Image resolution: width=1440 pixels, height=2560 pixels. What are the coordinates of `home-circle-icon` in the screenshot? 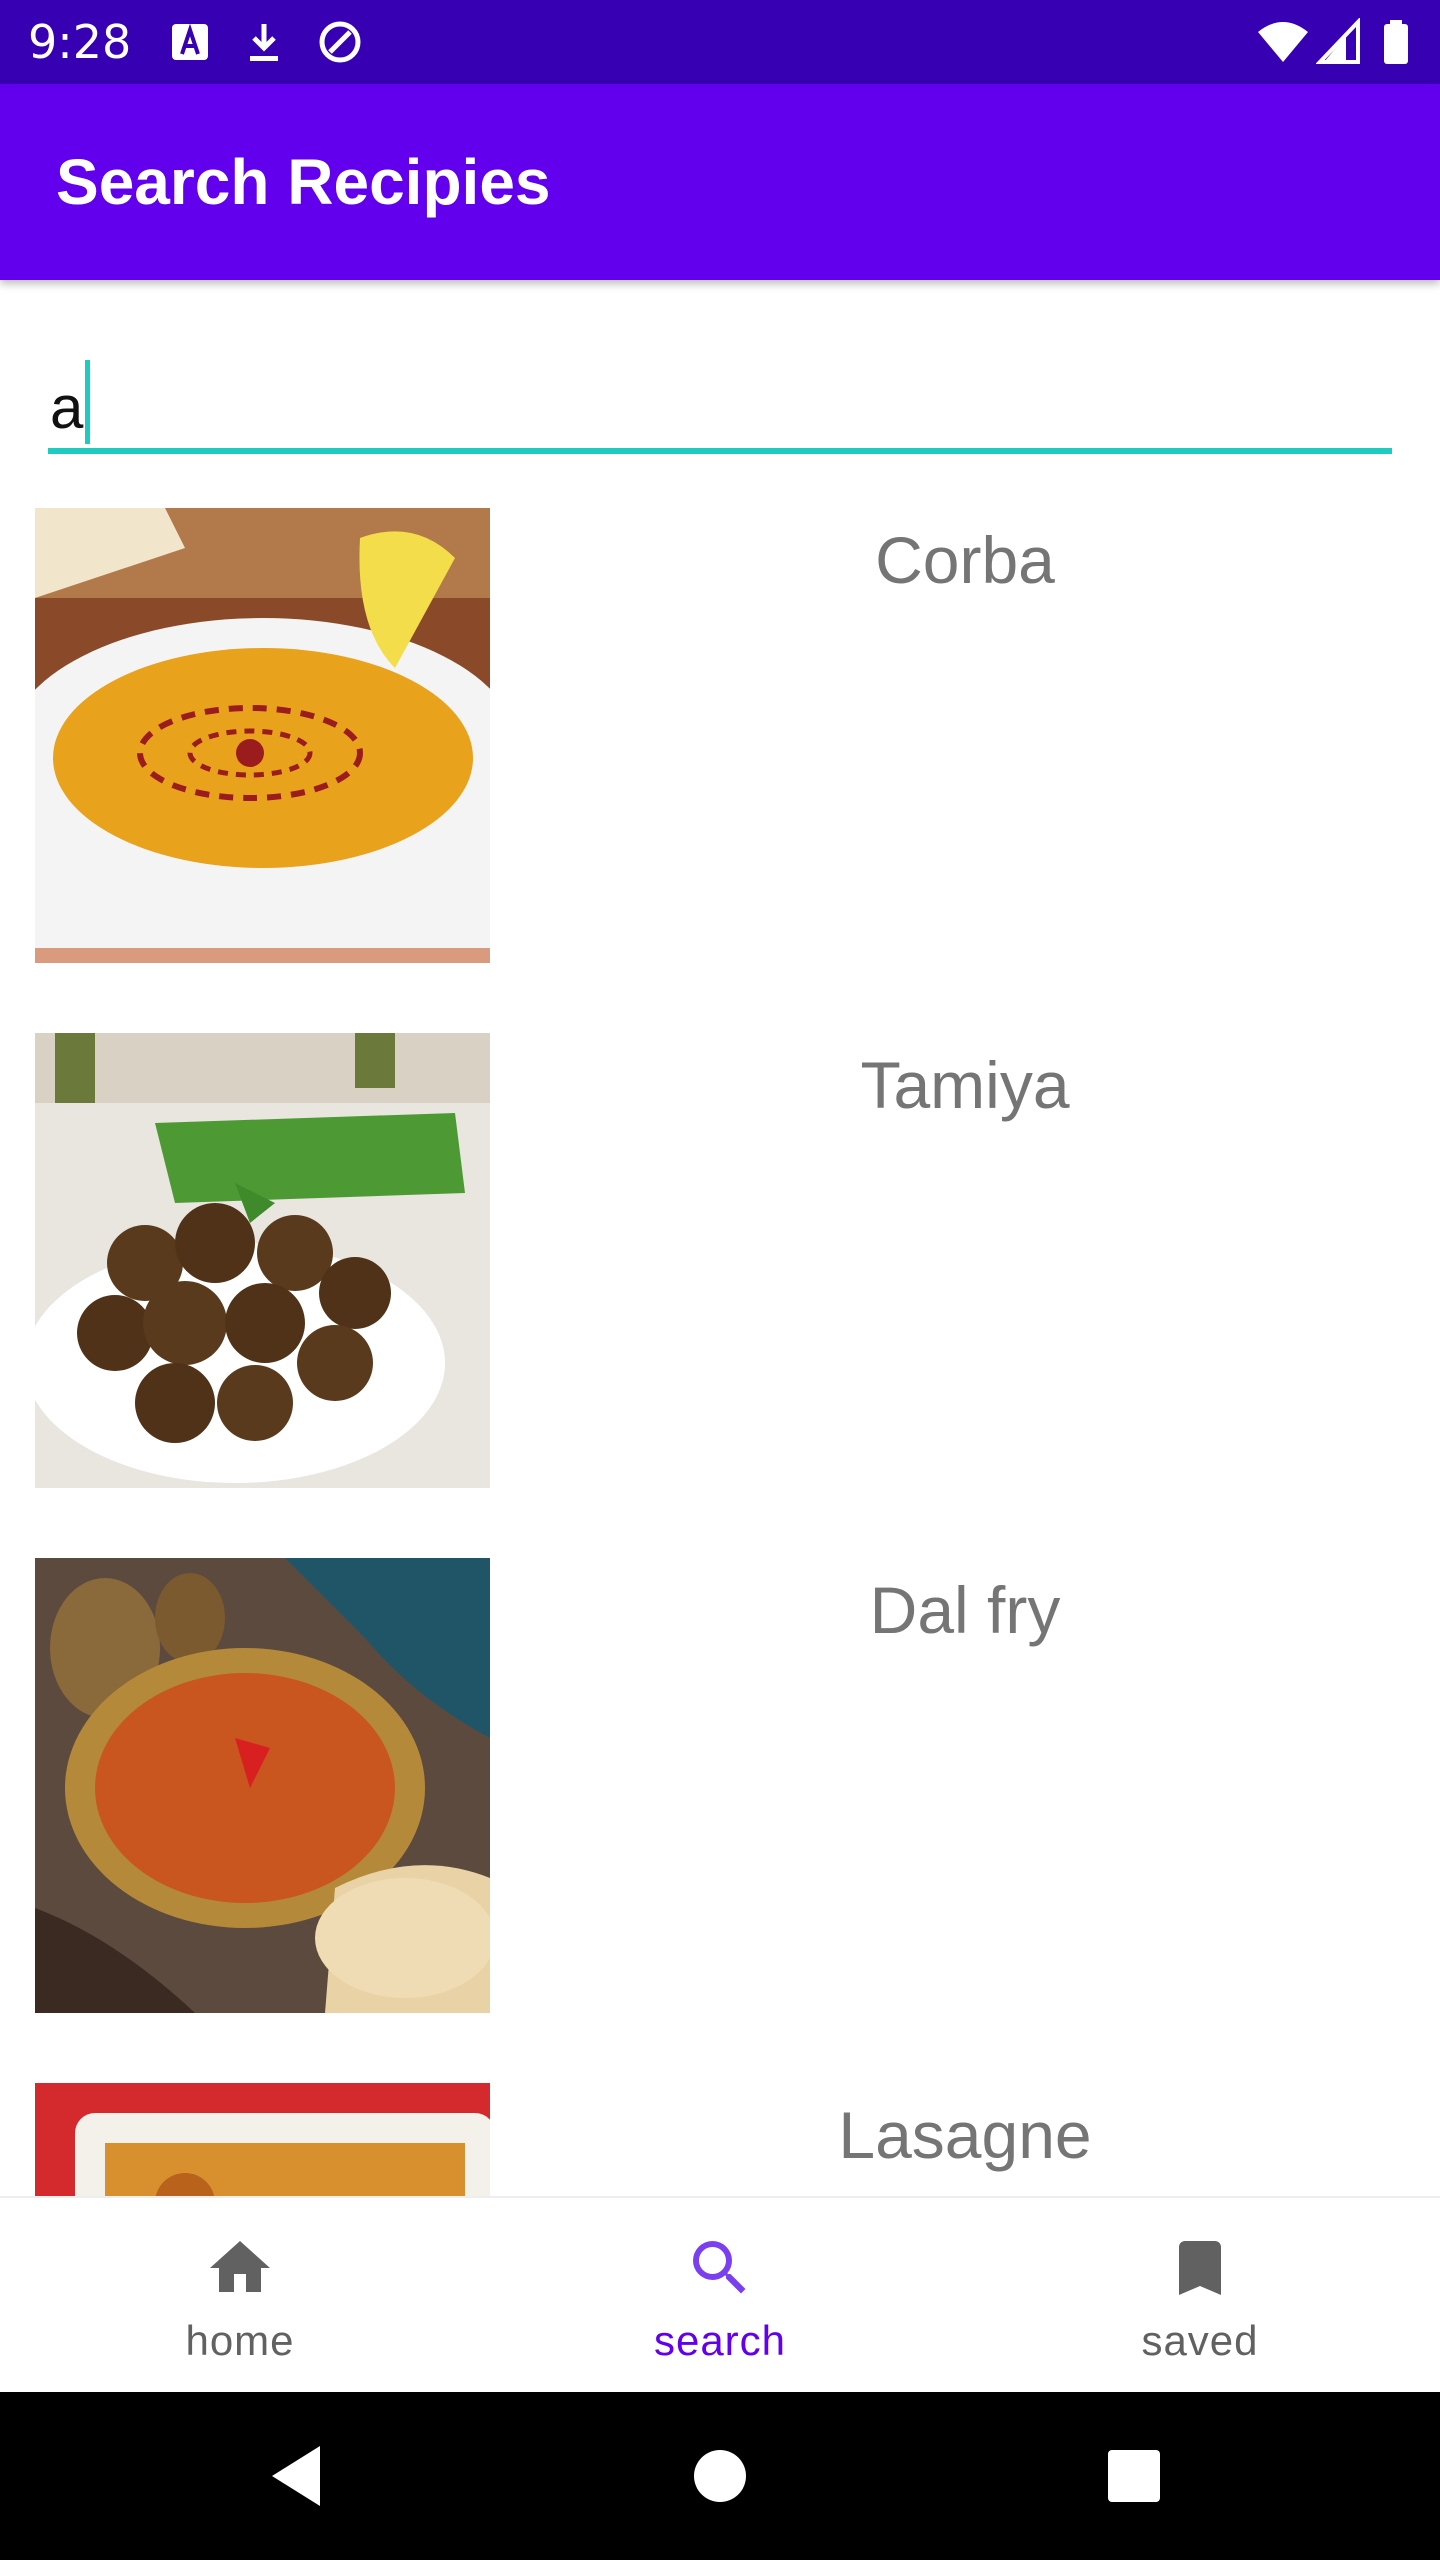 It's located at (720, 2476).